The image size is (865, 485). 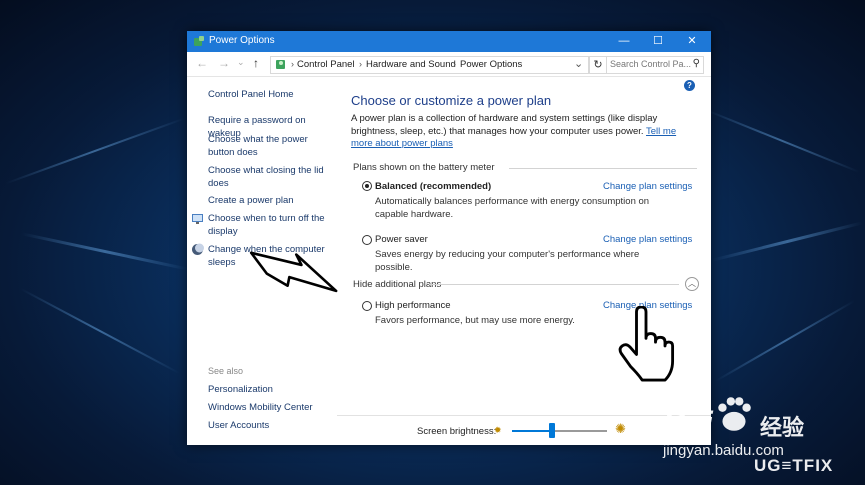 What do you see at coordinates (457, 431) in the screenshot?
I see `brightness-label: Screen brightness:` at bounding box center [457, 431].